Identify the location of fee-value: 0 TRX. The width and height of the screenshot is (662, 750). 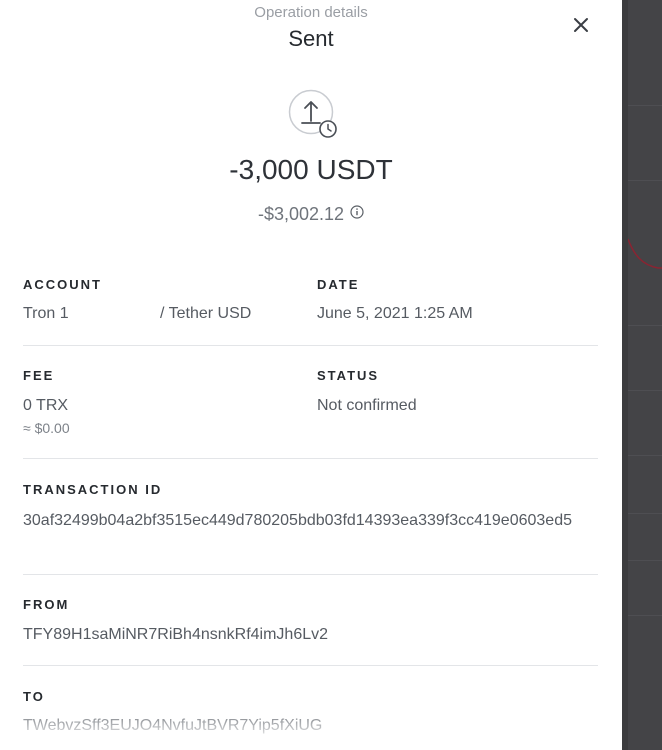
(46, 405).